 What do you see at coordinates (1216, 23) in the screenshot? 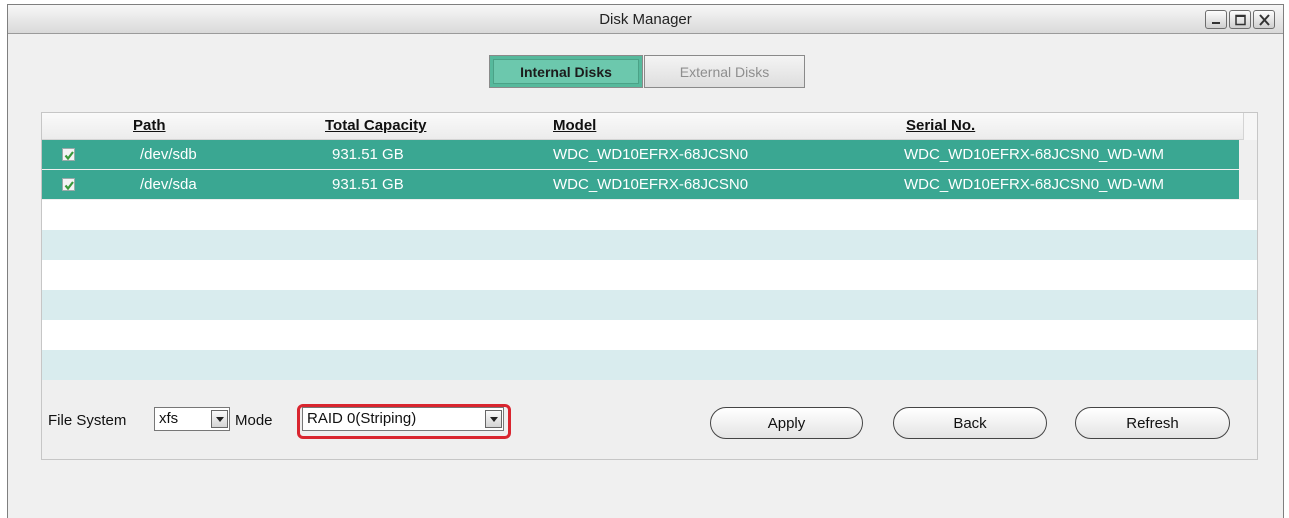
I see `minimize-icon` at bounding box center [1216, 23].